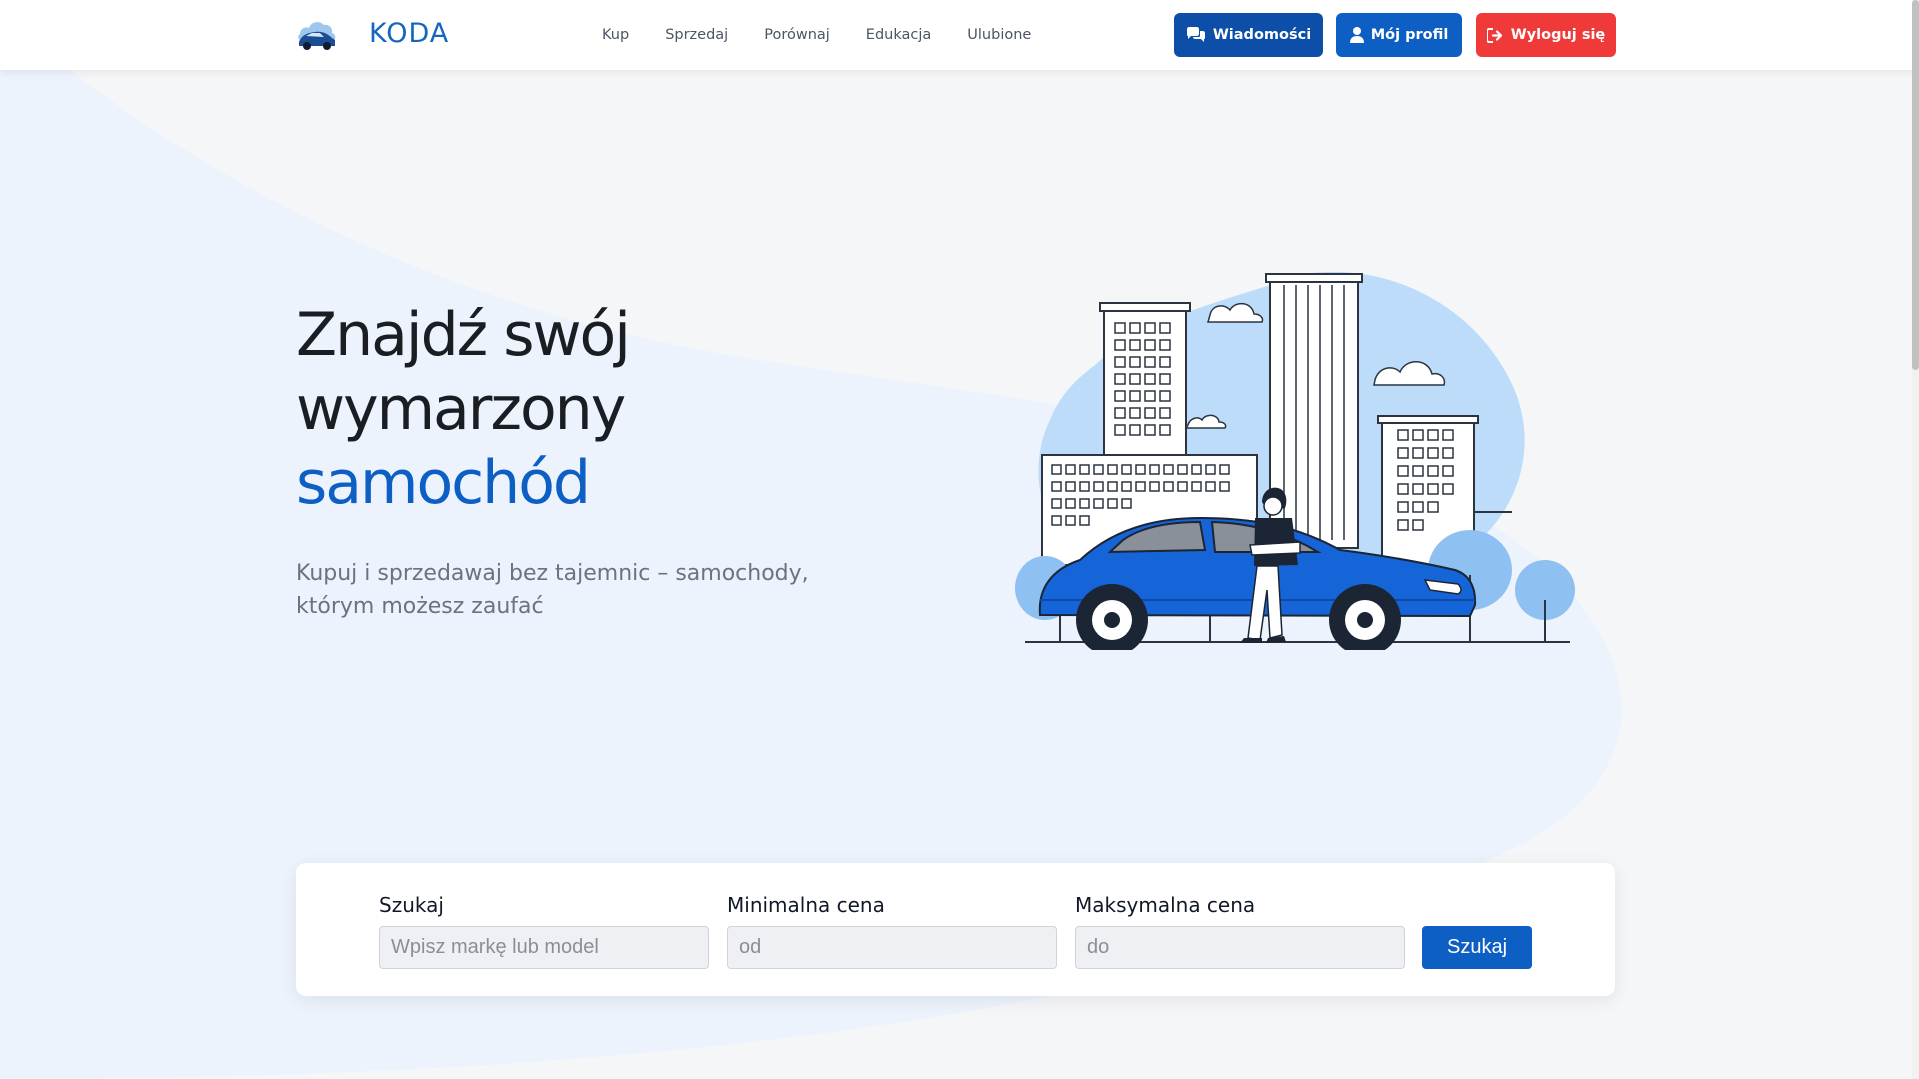 The image size is (1919, 1079). What do you see at coordinates (1195, 34) in the screenshot?
I see `chat-bubbles-icon` at bounding box center [1195, 34].